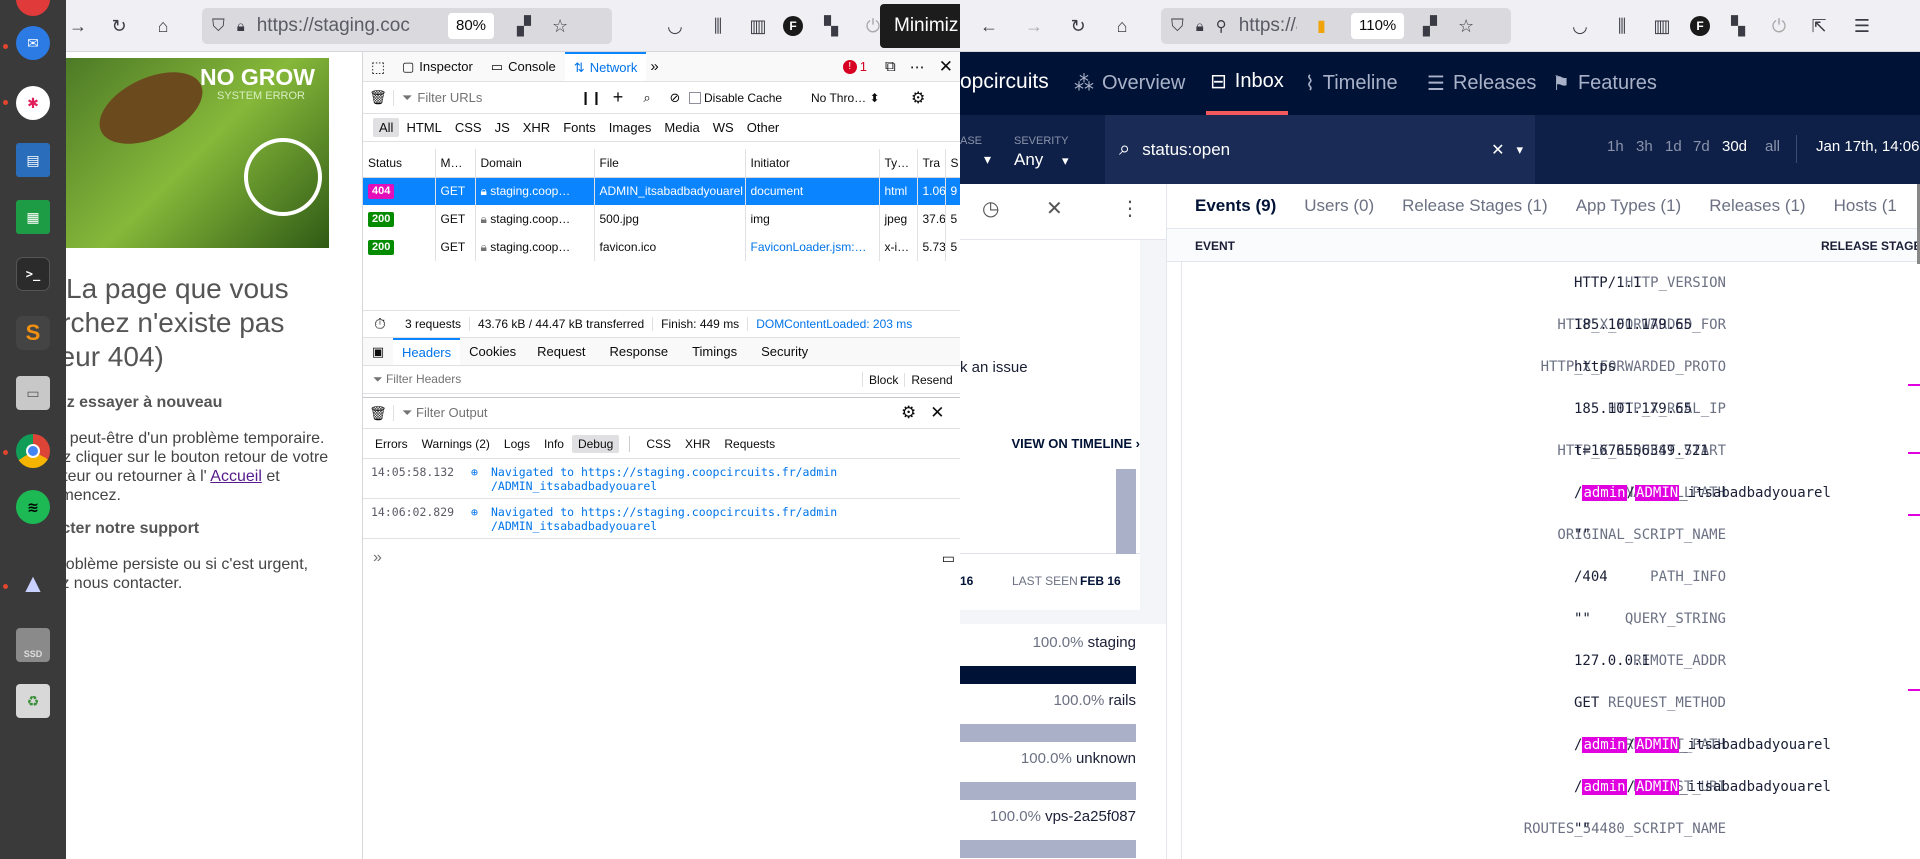  I want to click on filter-fonts: Fonts, so click(579, 127).